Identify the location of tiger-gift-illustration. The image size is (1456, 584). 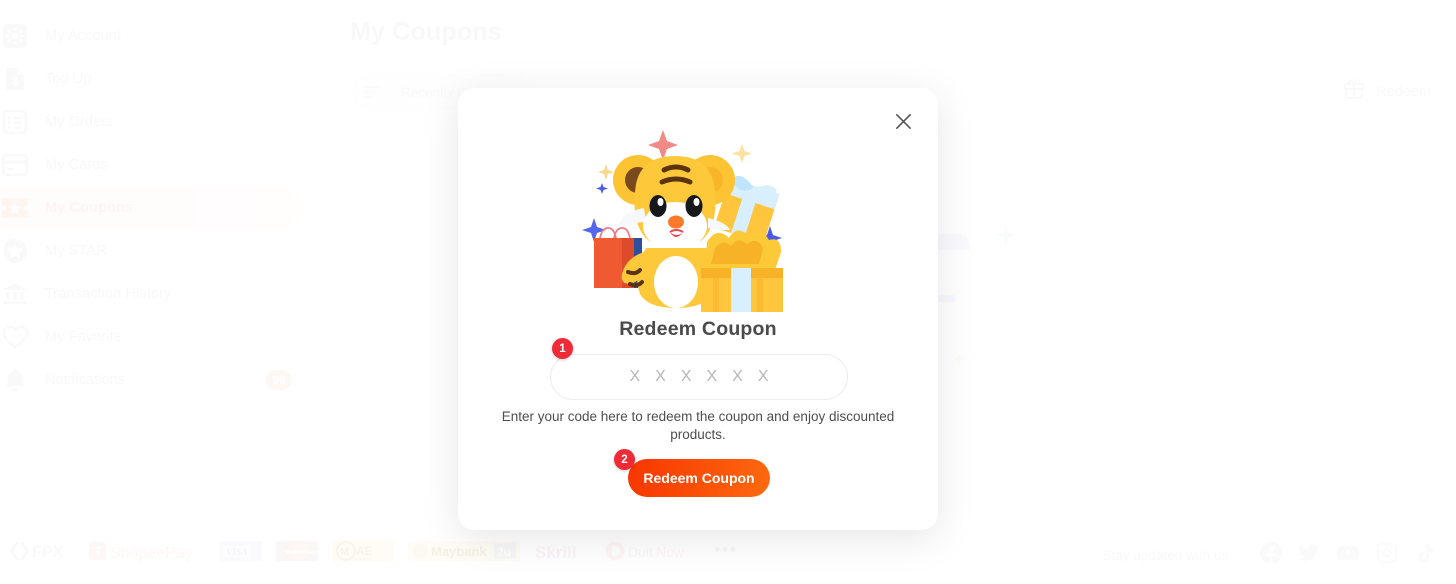
(698, 221).